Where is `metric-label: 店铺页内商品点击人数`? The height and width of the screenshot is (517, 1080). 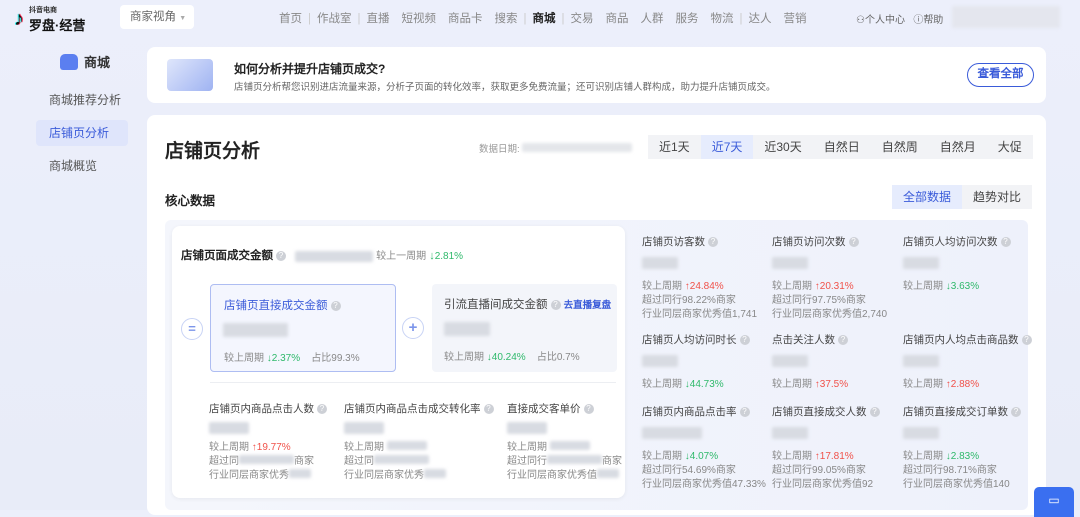
metric-label: 店铺页内商品点击人数 is located at coordinates (261, 409).